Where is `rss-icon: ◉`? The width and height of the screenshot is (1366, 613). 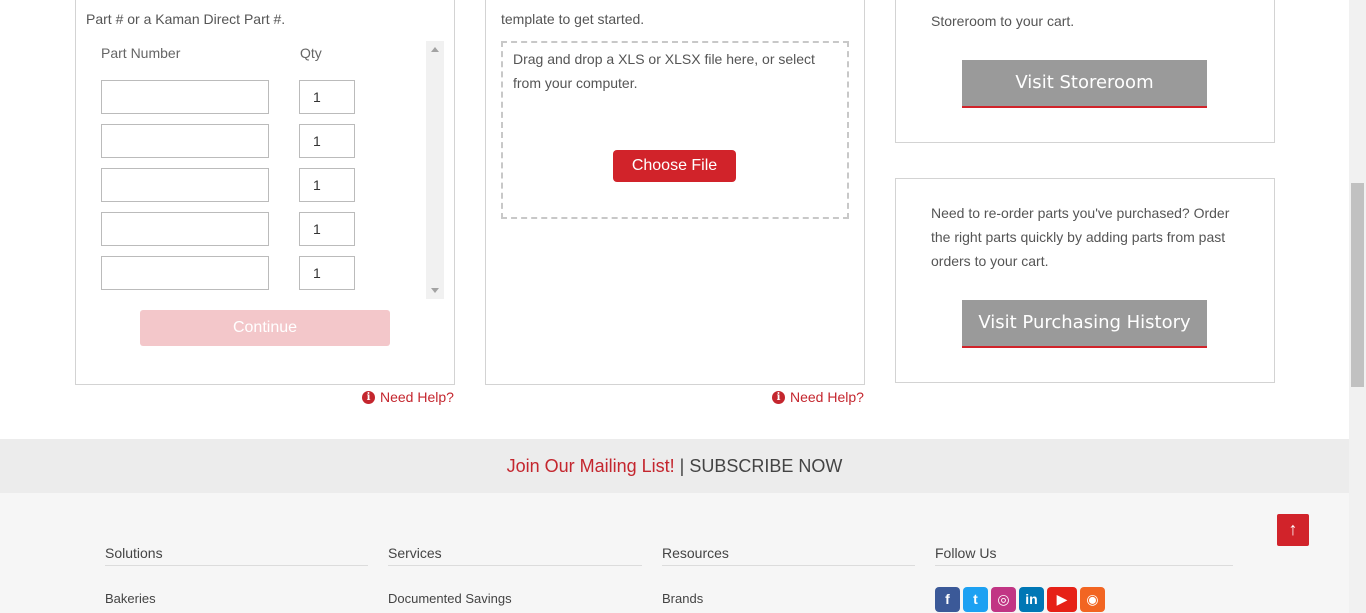 rss-icon: ◉ is located at coordinates (1092, 599).